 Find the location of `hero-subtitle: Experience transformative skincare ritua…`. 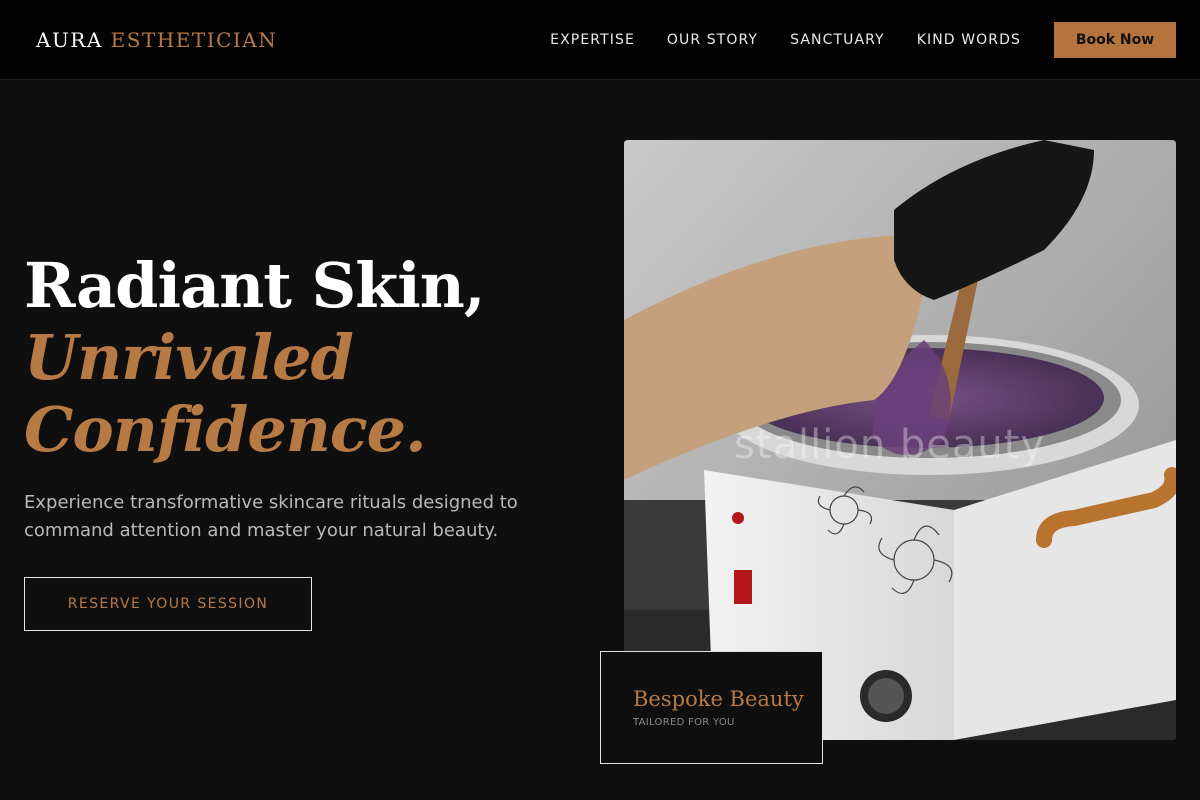

hero-subtitle: Experience transformative skincare ritua… is located at coordinates (271, 516).